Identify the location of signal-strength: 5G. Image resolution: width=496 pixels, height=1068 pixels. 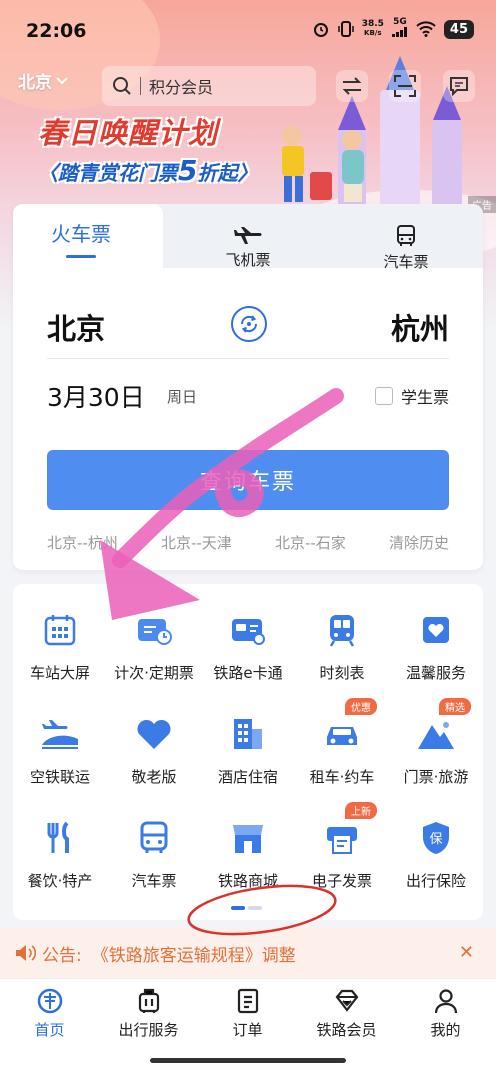
(399, 29).